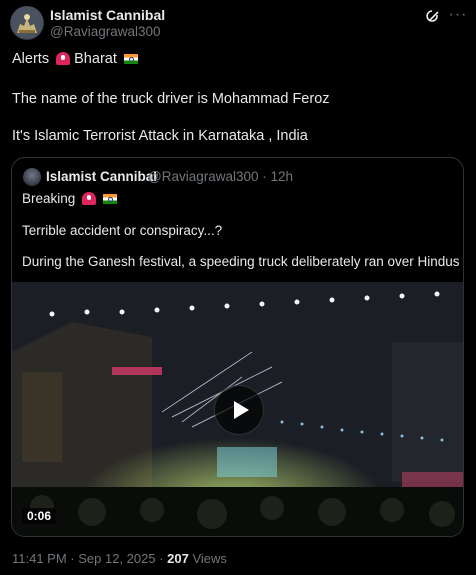 This screenshot has height=575, width=476. Describe the element at coordinates (458, 15) in the screenshot. I see `more-icon: ···` at that location.